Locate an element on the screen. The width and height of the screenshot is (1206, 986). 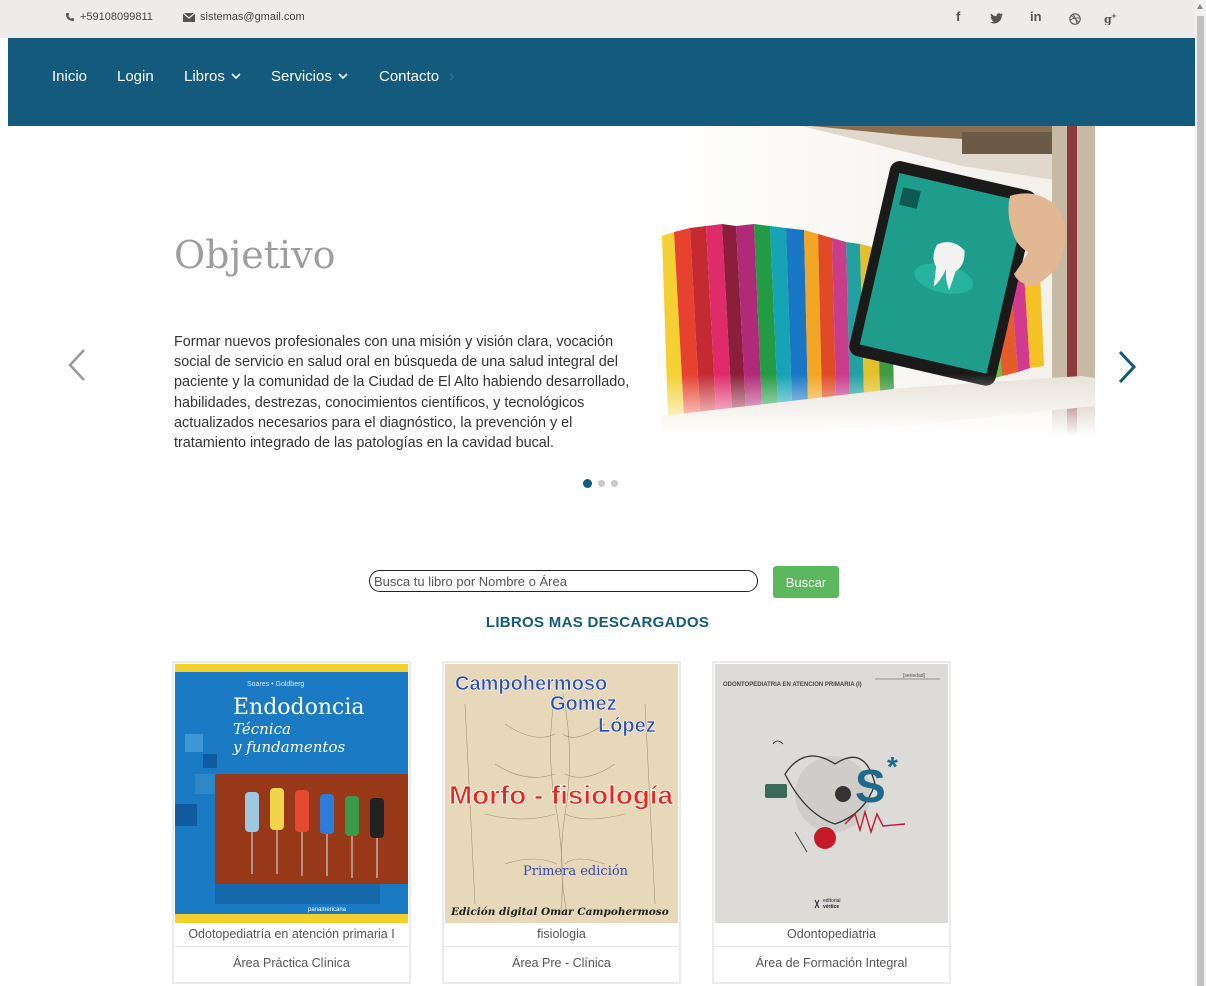
cover-publisher: panamericana is located at coordinates (327, 910).